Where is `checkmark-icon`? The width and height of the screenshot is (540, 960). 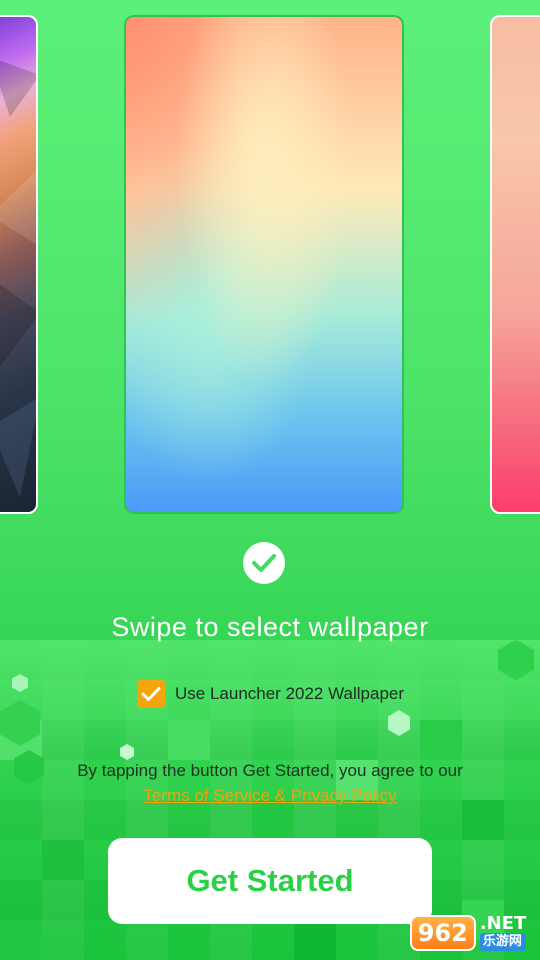 checkmark-icon is located at coordinates (151, 694).